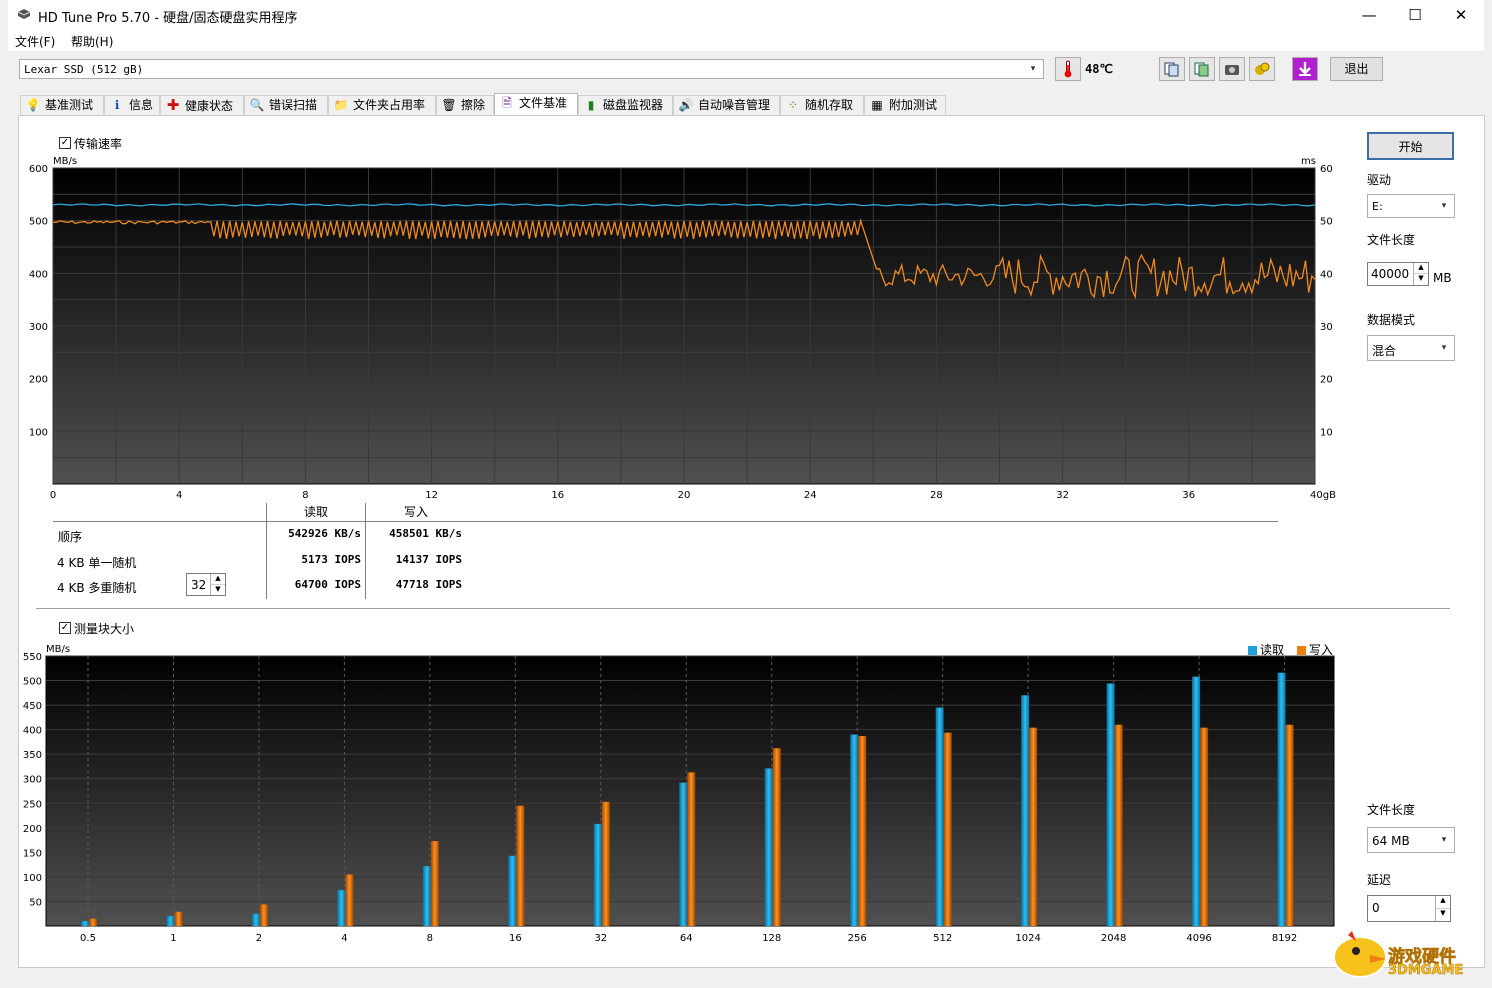 The width and height of the screenshot is (1492, 988). I want to click on minimize-button: —, so click(1369, 15).